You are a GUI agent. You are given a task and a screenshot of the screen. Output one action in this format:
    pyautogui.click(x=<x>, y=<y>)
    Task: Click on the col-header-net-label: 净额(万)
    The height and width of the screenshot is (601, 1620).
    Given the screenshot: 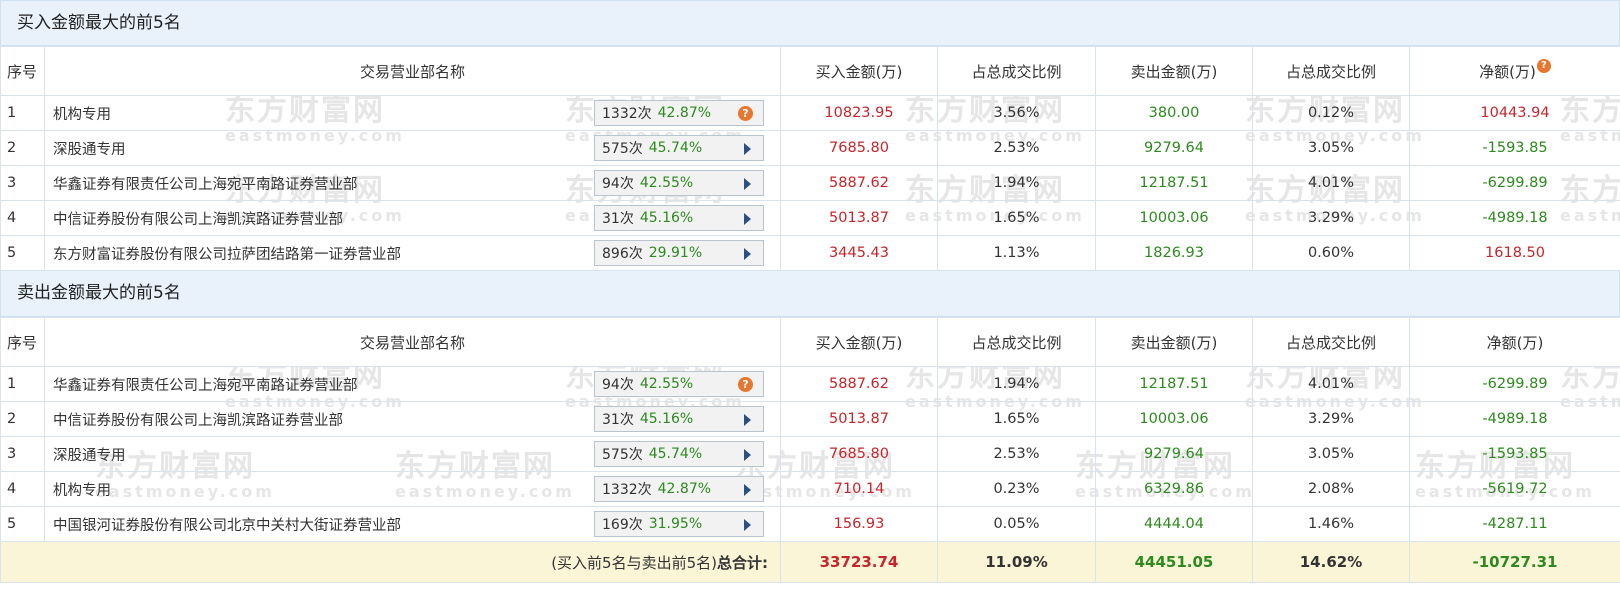 What is the action you would take?
    pyautogui.click(x=1507, y=71)
    